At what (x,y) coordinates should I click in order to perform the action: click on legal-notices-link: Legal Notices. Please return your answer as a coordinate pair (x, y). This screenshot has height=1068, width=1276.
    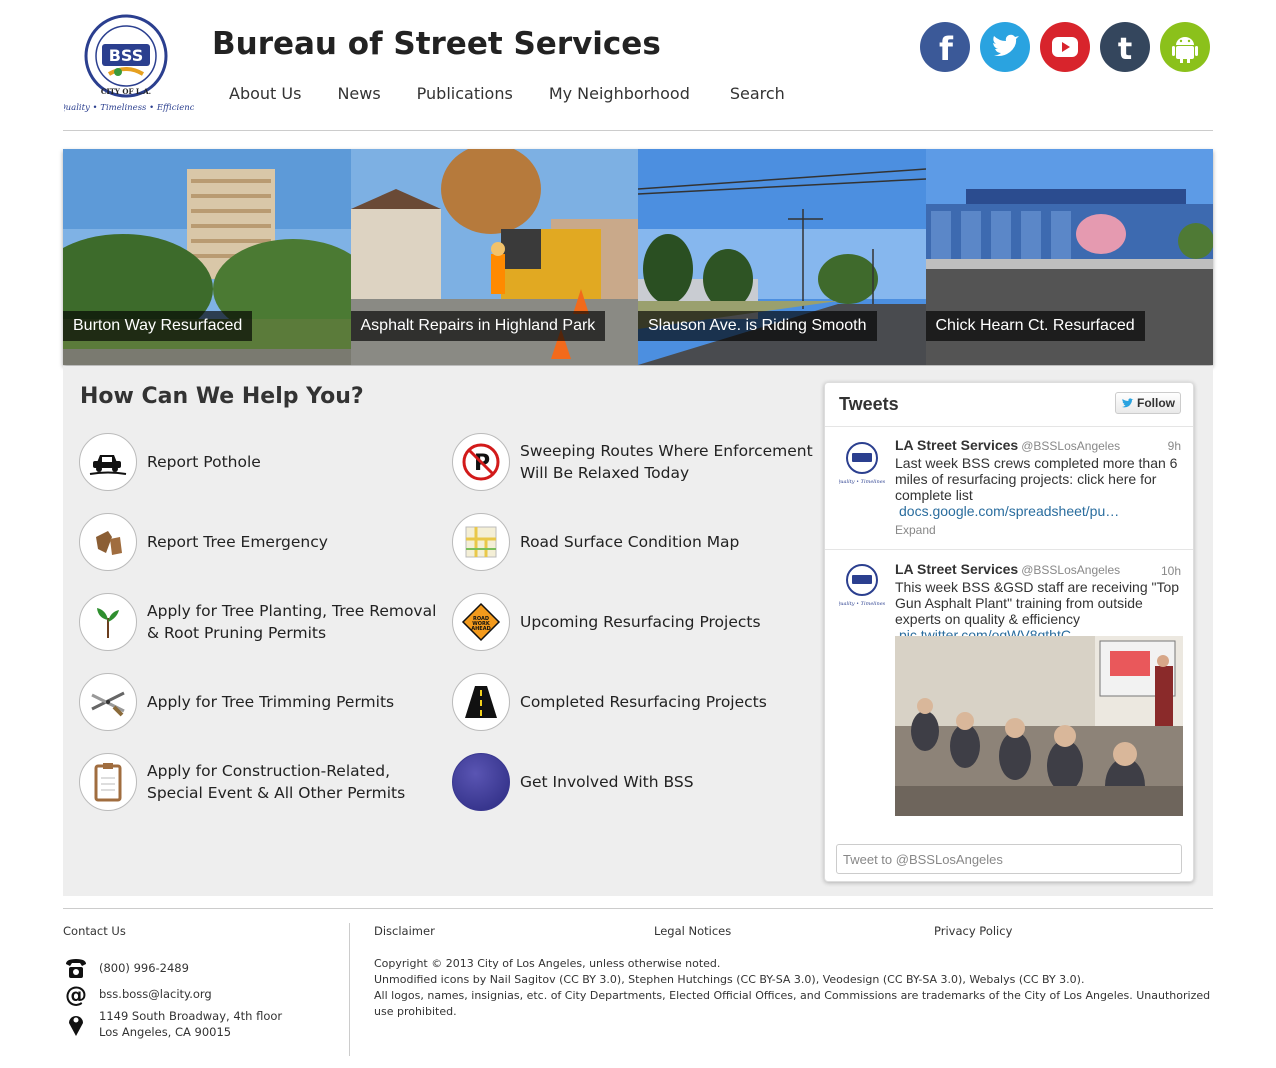
    Looking at the image, I should click on (692, 931).